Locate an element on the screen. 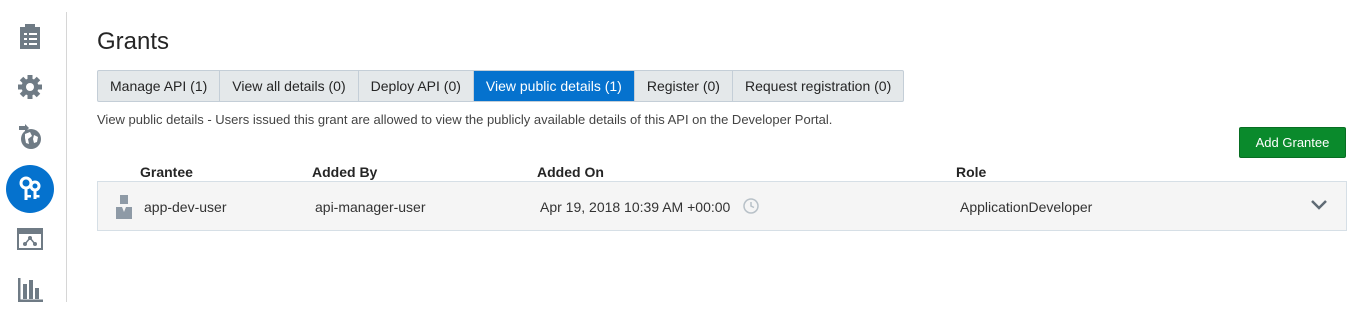 Image resolution: width=1365 pixels, height=316 pixels. sidebar-item-deployments is located at coordinates (30, 137).